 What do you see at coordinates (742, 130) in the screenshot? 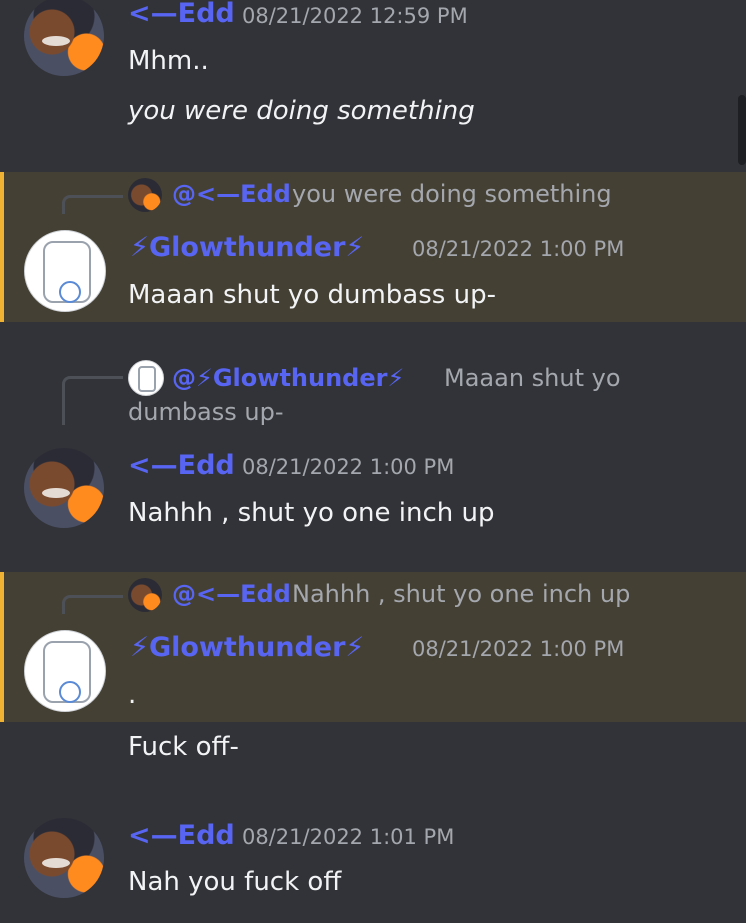
I see `scrollbar` at bounding box center [742, 130].